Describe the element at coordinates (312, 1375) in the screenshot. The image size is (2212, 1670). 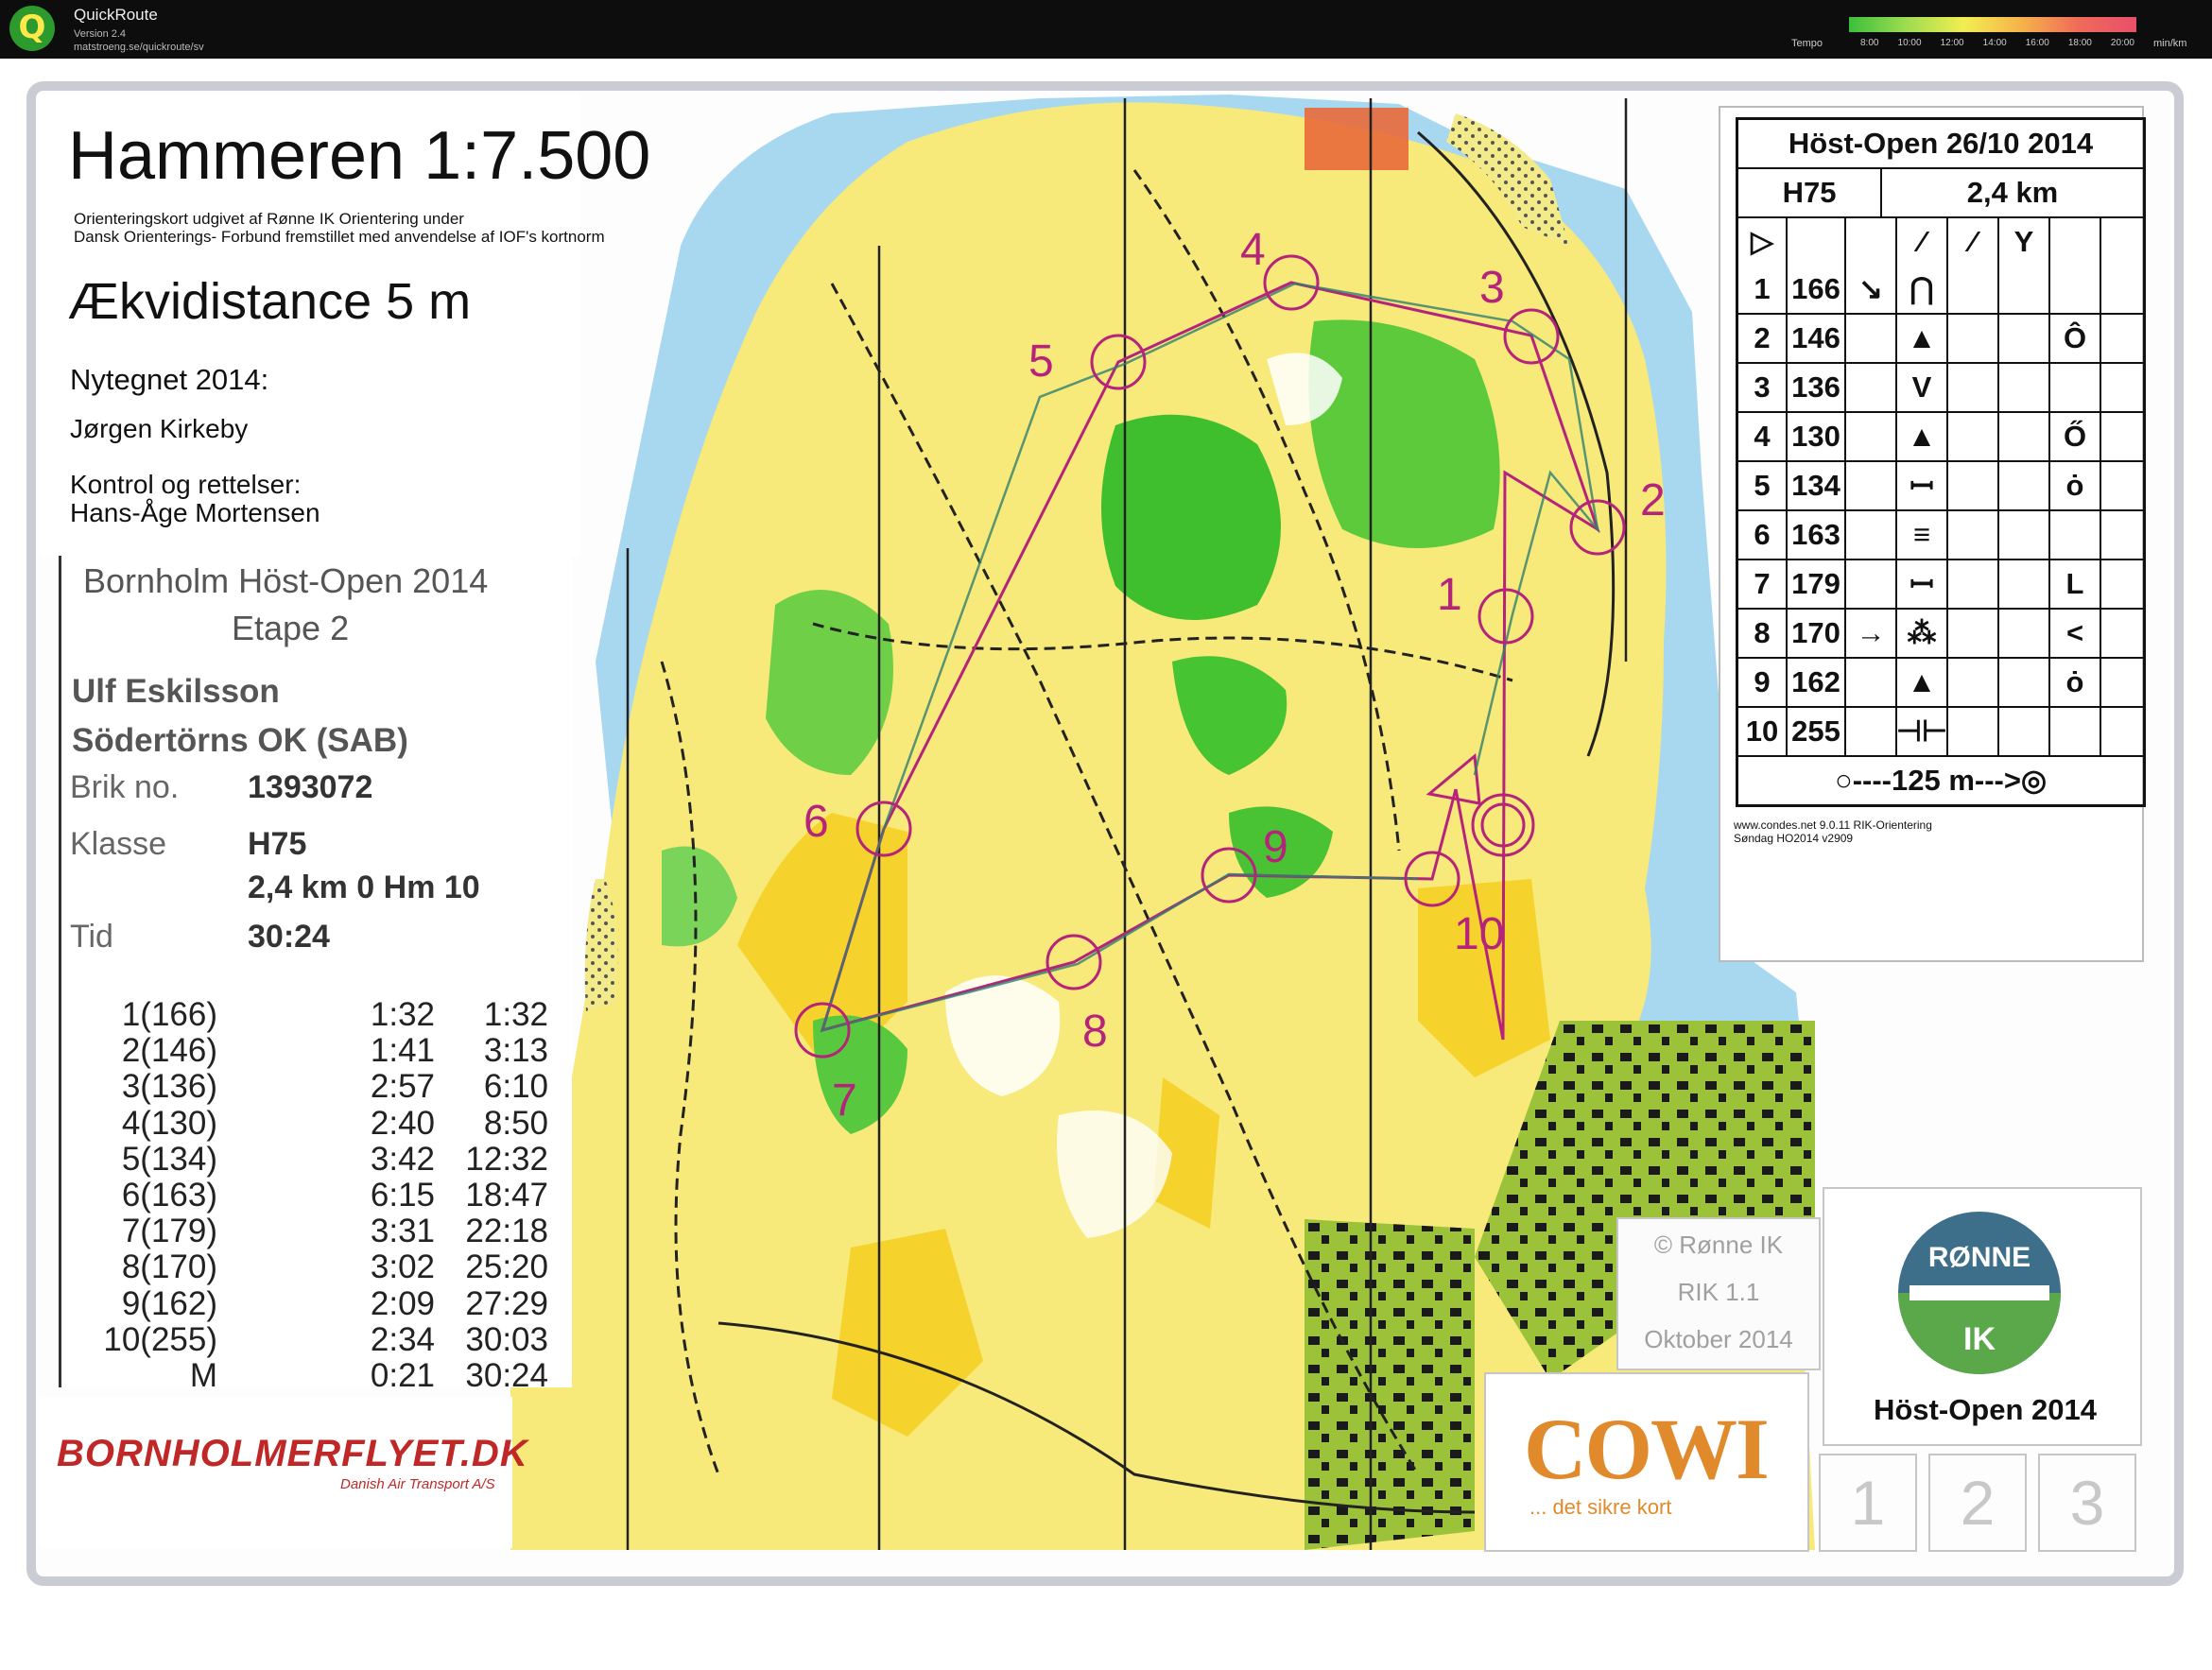
I see `split-row: M 0:21 30:24` at that location.